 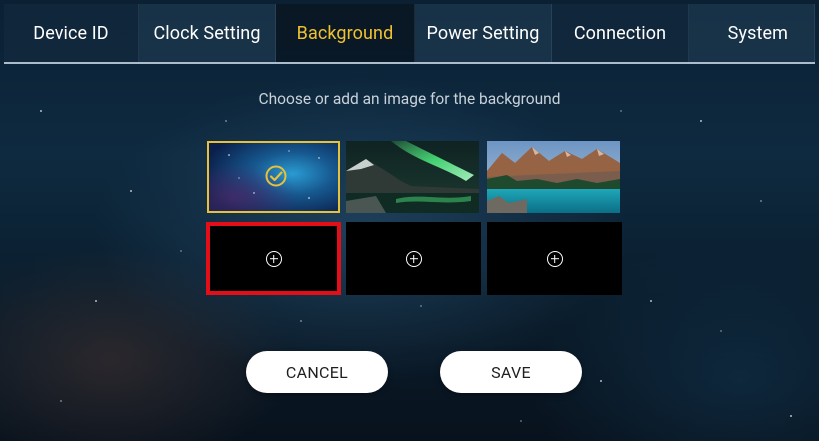 What do you see at coordinates (511, 372) in the screenshot?
I see `save-button: SAVE` at bounding box center [511, 372].